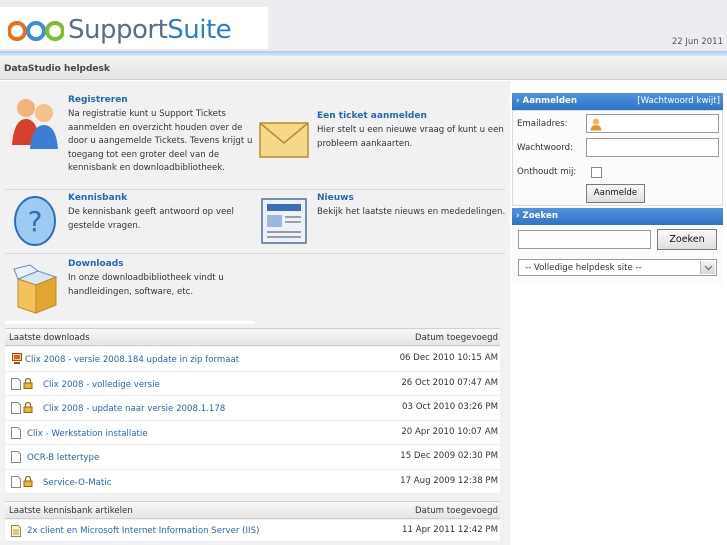 Image resolution: width=727 pixels, height=545 pixels. What do you see at coordinates (372, 116) in the screenshot?
I see `tile-title: Een ticket aanmelden` at bounding box center [372, 116].